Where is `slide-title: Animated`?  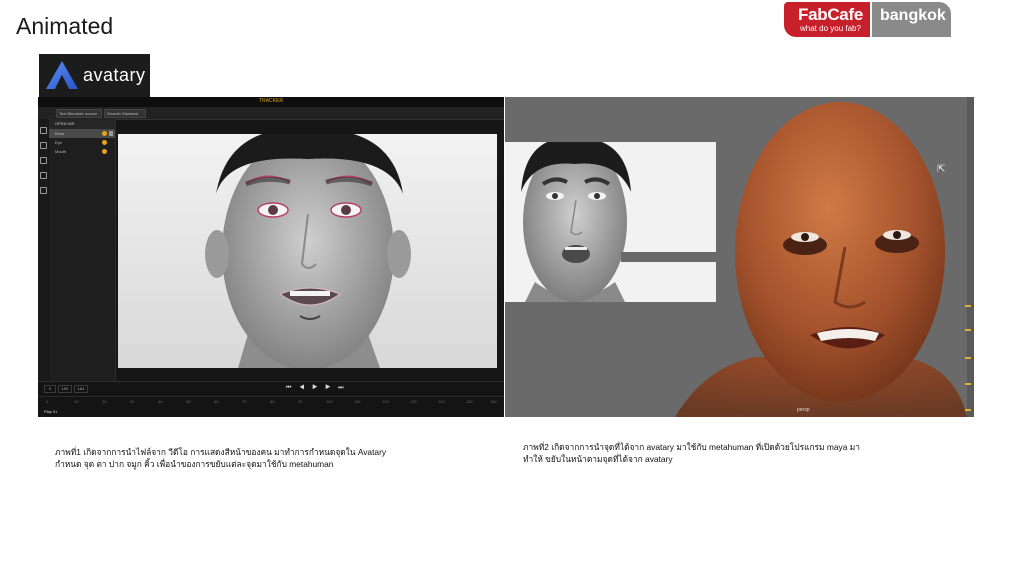
slide-title: Animated is located at coordinates (65, 26).